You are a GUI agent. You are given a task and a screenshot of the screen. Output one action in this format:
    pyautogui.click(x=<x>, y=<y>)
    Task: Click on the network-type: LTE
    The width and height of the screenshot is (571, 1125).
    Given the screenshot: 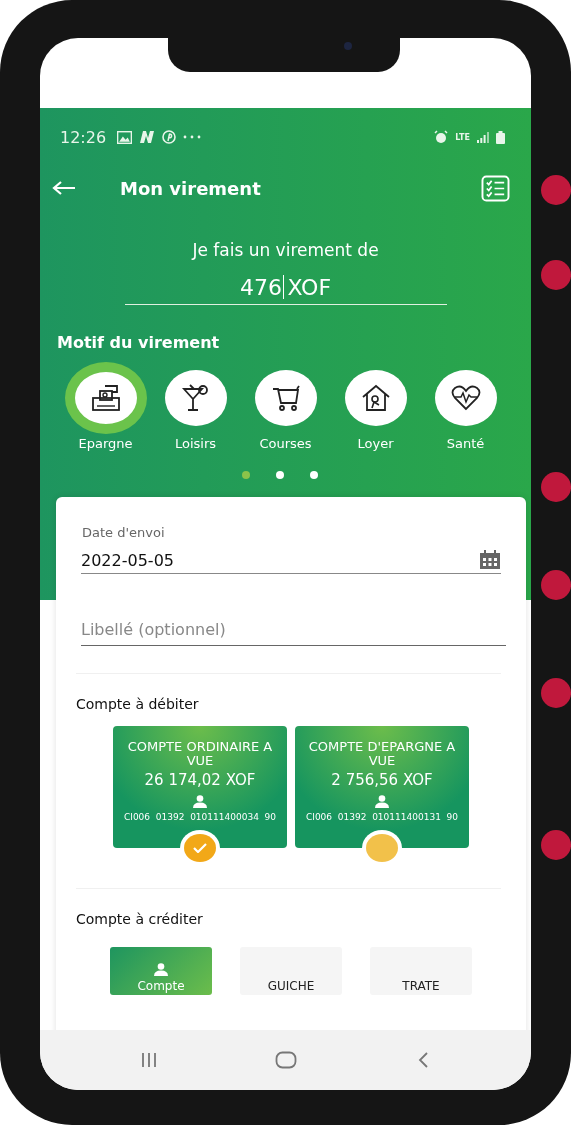 What is the action you would take?
    pyautogui.click(x=462, y=137)
    